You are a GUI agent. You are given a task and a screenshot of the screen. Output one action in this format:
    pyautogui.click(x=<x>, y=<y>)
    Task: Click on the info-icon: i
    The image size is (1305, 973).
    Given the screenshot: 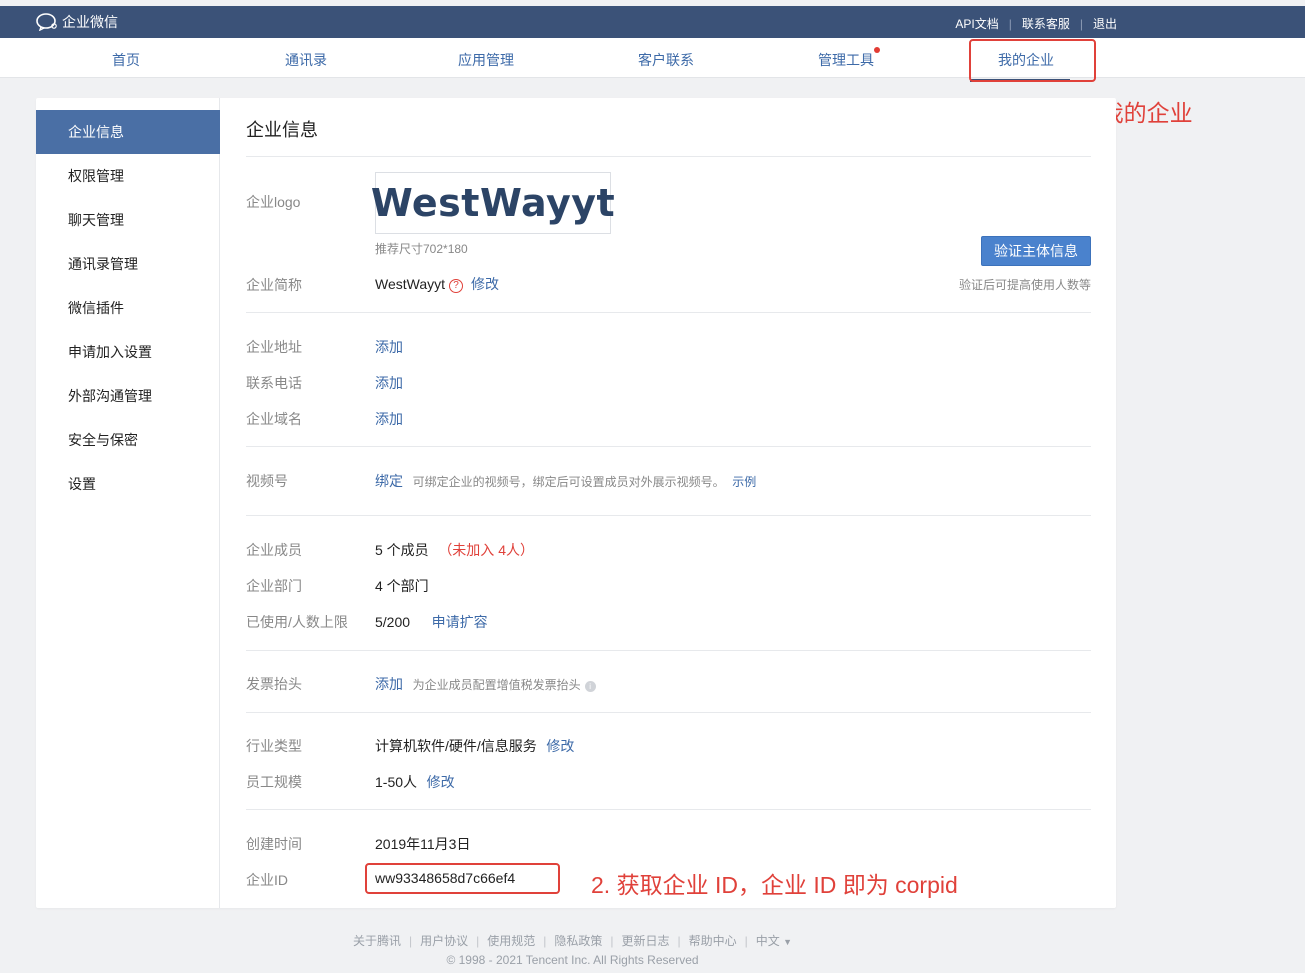 What is the action you would take?
    pyautogui.click(x=590, y=686)
    